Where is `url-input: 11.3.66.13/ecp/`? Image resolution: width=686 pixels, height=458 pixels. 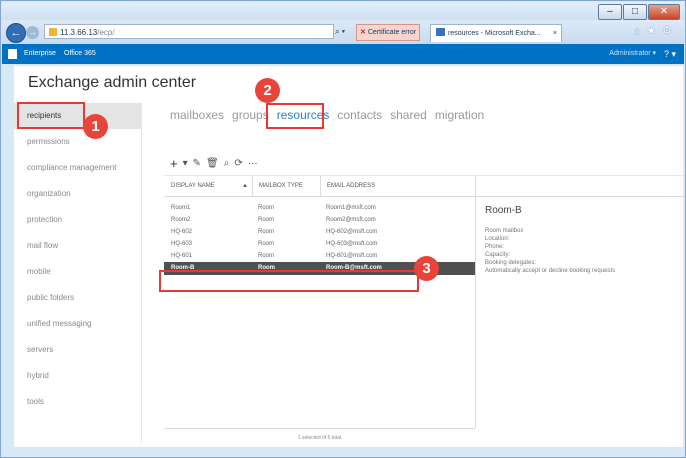
url-input: 11.3.66.13/ecp/ is located at coordinates (189, 31).